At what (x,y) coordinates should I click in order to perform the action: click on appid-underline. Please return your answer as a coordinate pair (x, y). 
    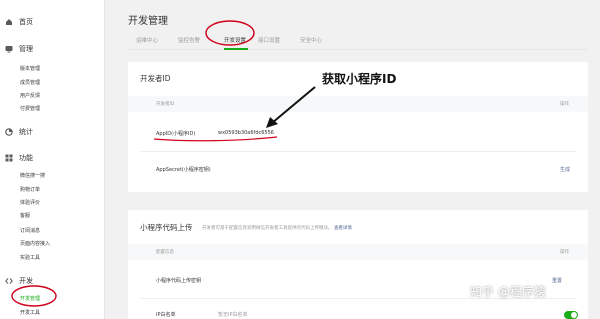
    Looking at the image, I should click on (215, 139).